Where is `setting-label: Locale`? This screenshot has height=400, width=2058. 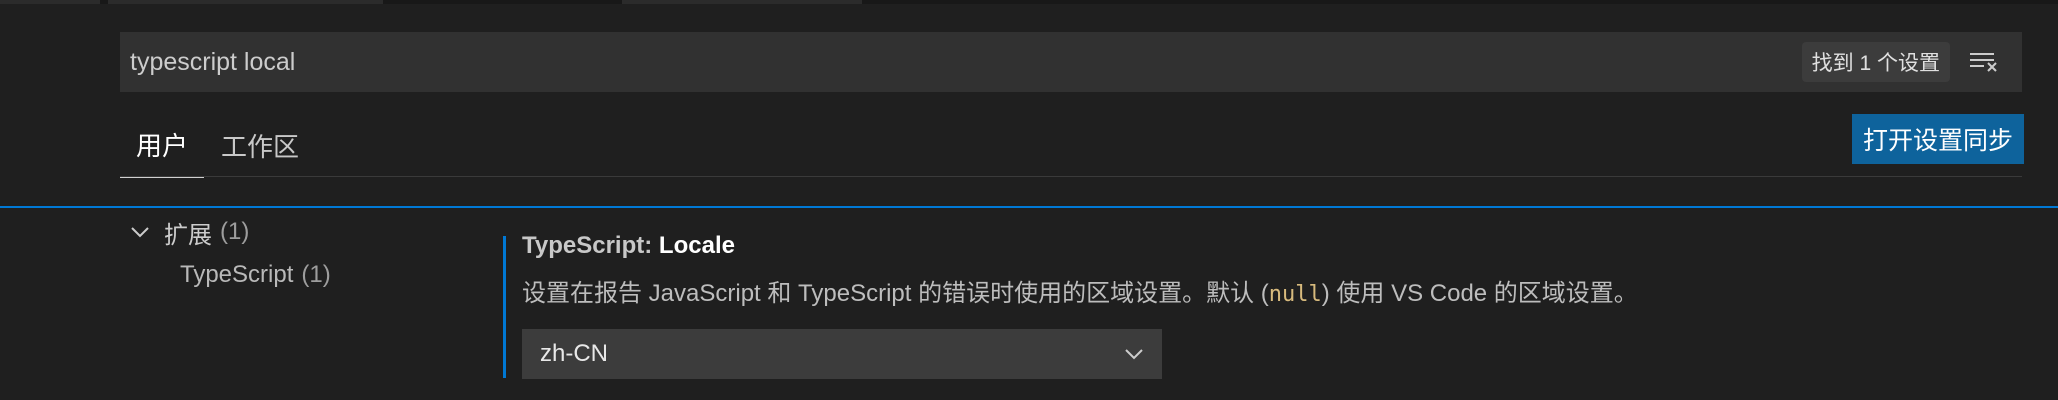 setting-label: Locale is located at coordinates (696, 245).